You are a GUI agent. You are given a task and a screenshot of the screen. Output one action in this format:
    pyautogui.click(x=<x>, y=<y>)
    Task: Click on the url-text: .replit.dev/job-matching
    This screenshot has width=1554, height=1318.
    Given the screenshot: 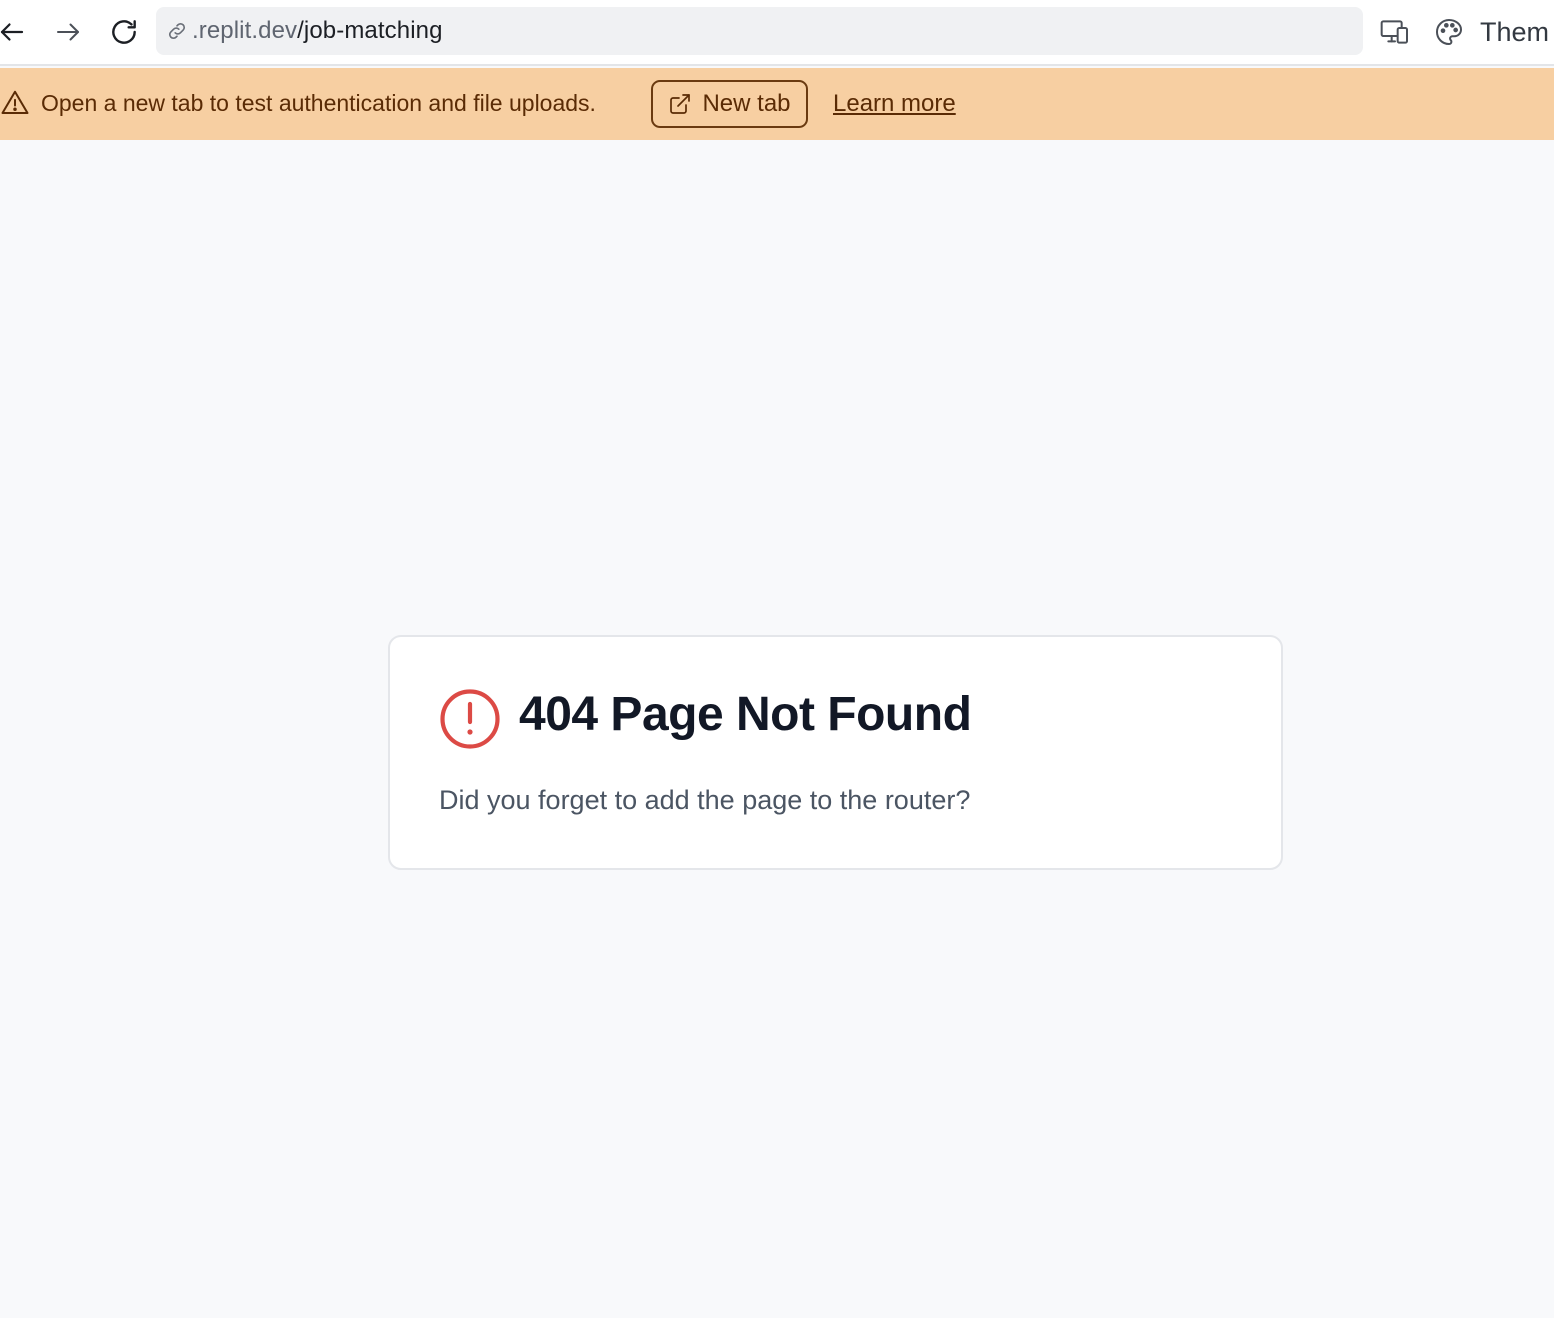 What is the action you would take?
    pyautogui.click(x=317, y=31)
    